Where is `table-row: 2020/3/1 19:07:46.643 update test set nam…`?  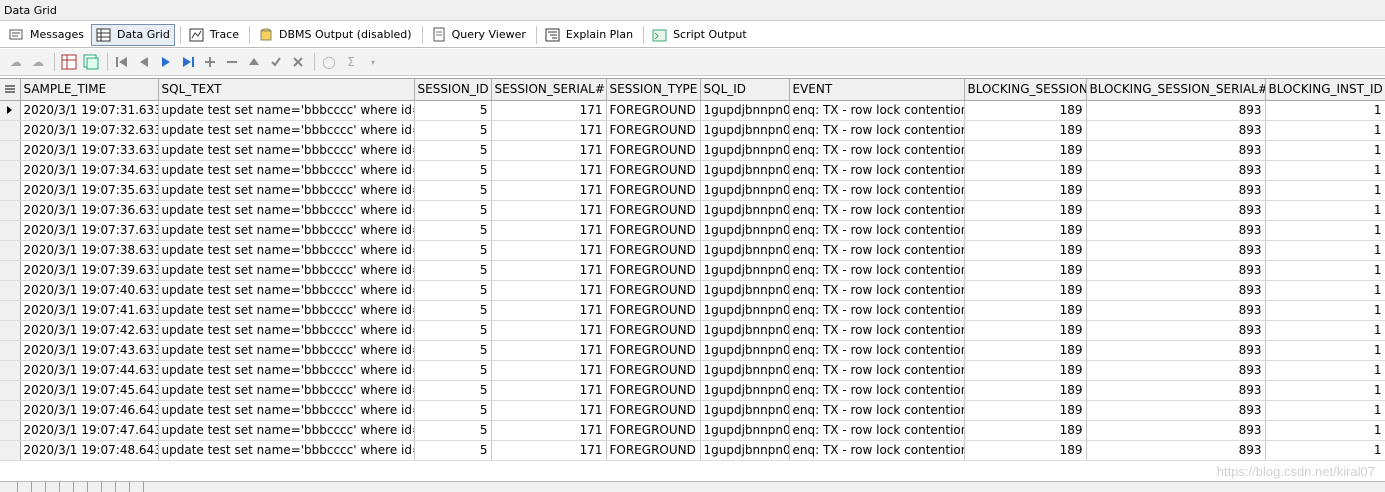
table-row: 2020/3/1 19:07:46.643 update test set nam… is located at coordinates (692, 410).